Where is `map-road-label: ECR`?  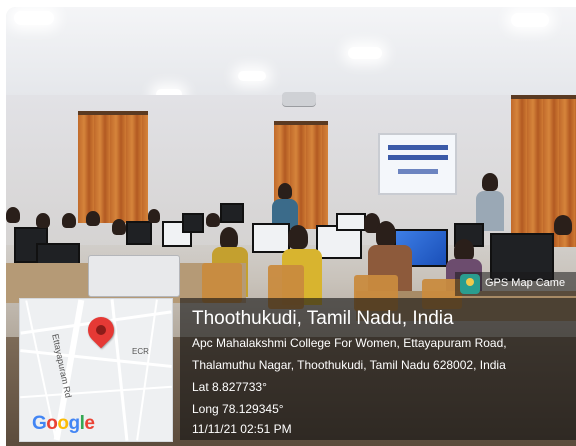
map-road-label: ECR is located at coordinates (140, 351).